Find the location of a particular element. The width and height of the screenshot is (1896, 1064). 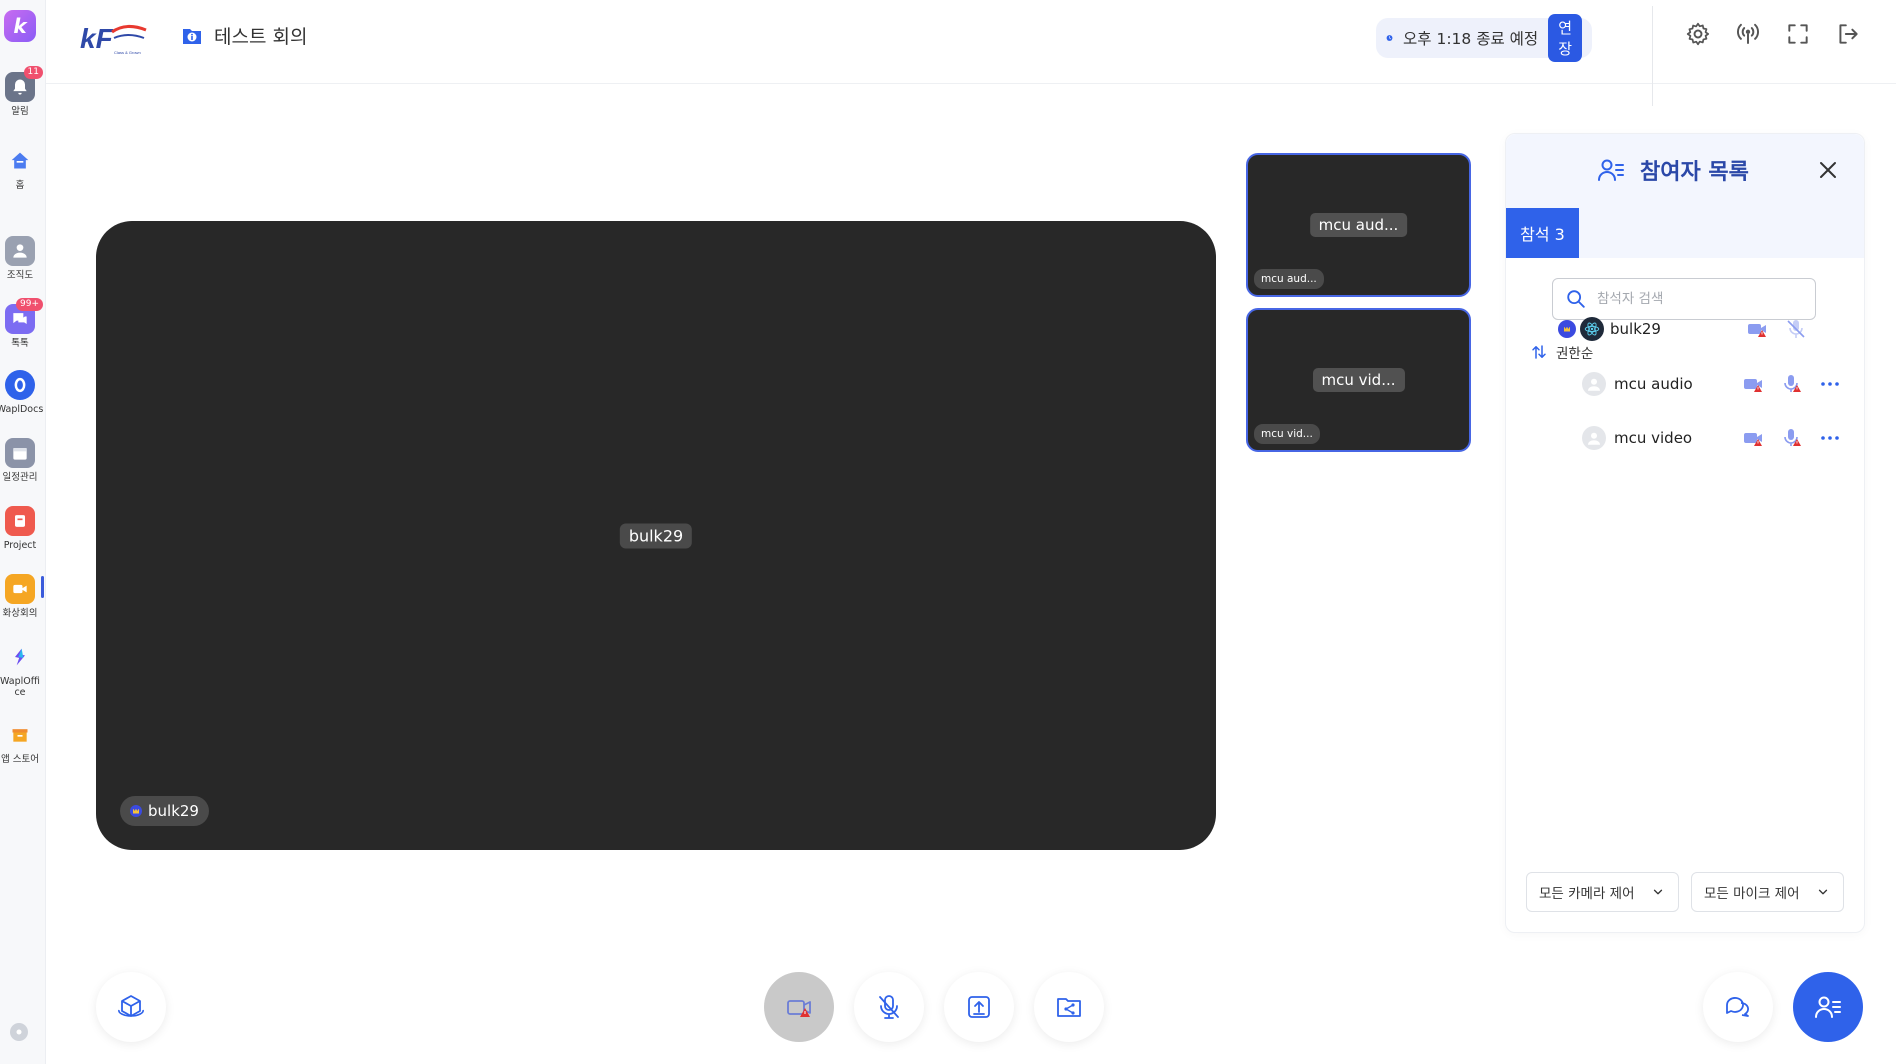

participant-row: bulk29 is located at coordinates (1685, 329).